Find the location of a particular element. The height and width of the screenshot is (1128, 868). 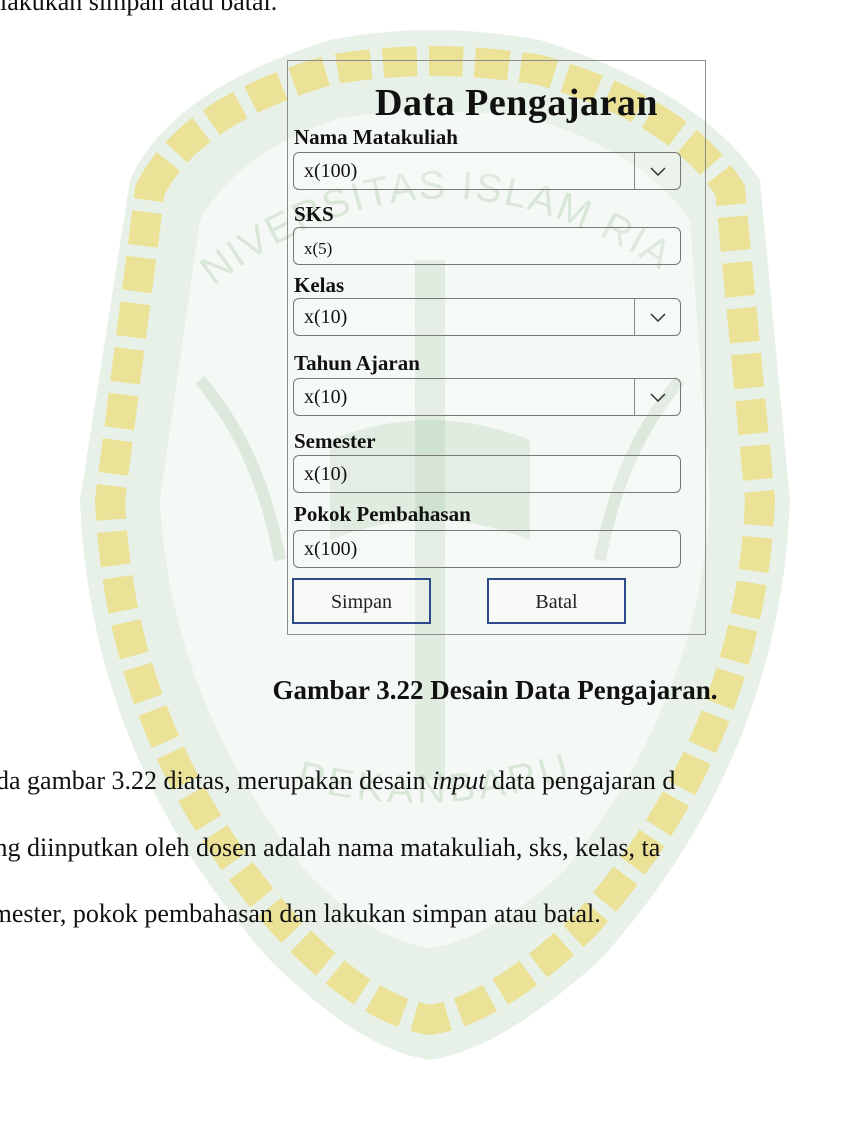

batal-button: Batal is located at coordinates (556, 601).